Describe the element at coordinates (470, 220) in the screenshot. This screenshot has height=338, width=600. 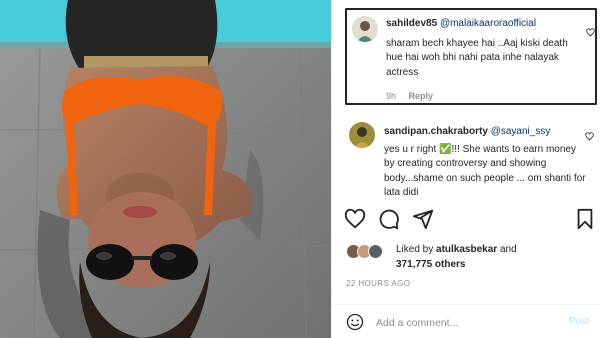
I see `post-actions` at that location.